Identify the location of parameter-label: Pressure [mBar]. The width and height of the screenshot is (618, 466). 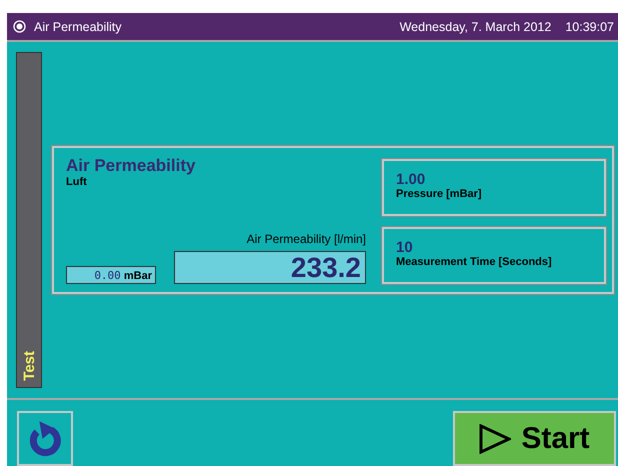
(439, 194).